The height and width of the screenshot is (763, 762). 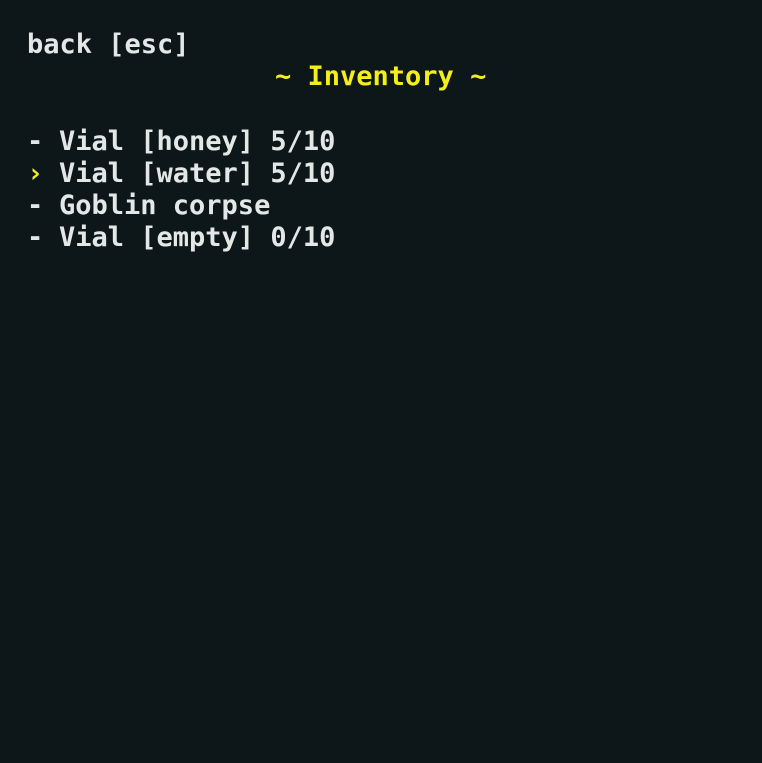 I want to click on inventory-item-label: Vial [empty] 0/10, so click(x=197, y=237).